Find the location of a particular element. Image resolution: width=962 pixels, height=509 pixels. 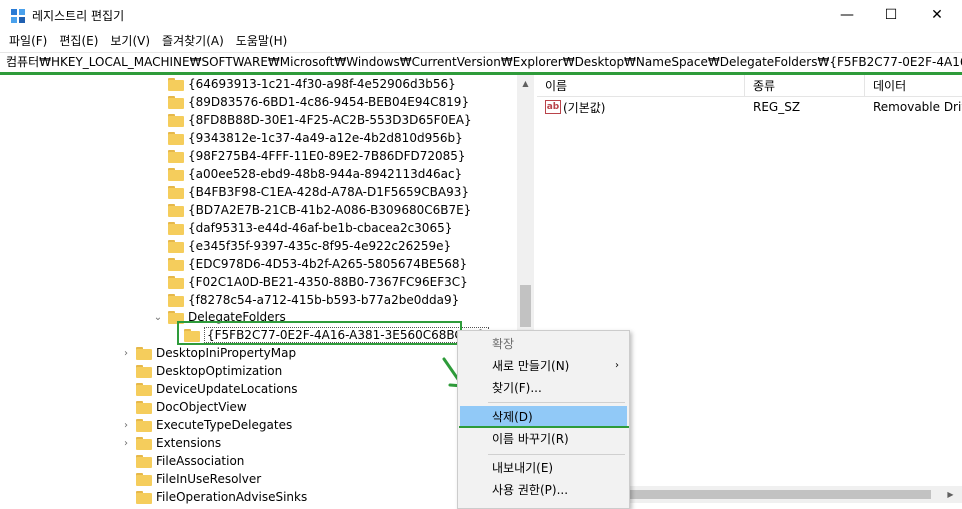

context-menu-delete: 삭제(D) is located at coordinates (543, 417).